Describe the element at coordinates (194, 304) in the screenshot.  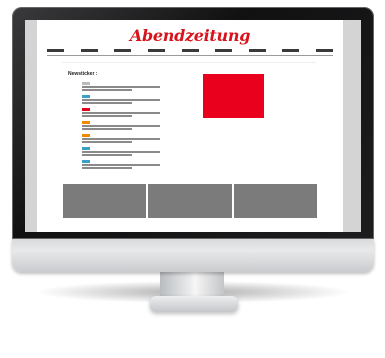
I see `monitor-stand-foot` at that location.